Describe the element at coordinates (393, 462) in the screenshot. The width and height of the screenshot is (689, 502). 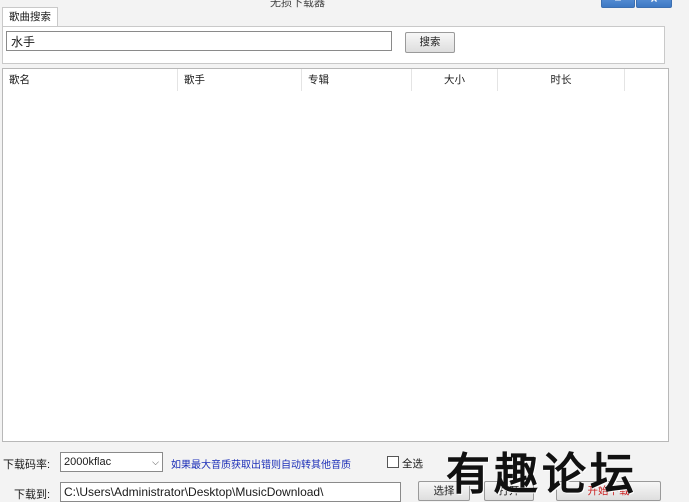
I see `select-all-checkbox` at that location.